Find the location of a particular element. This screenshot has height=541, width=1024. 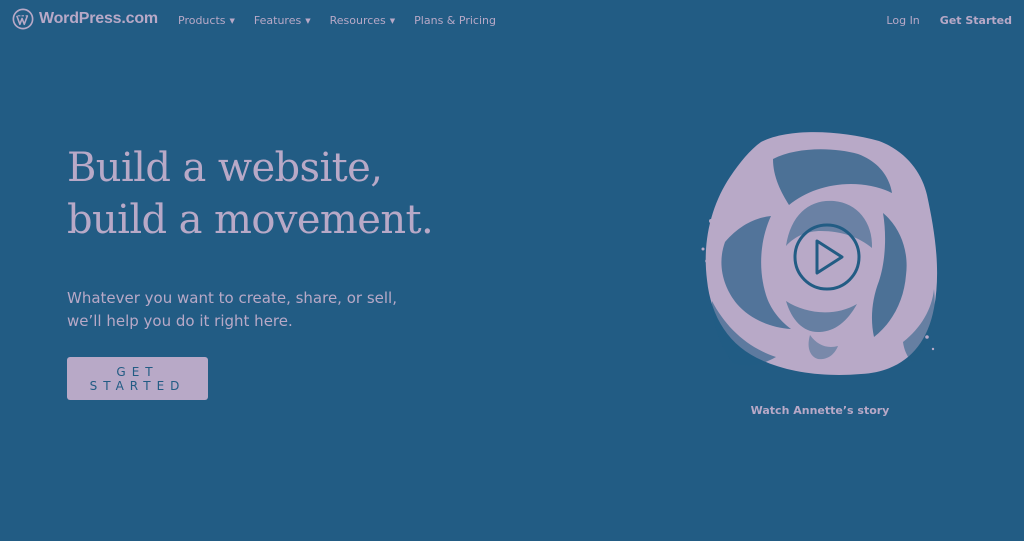

story-video is located at coordinates (817, 256).